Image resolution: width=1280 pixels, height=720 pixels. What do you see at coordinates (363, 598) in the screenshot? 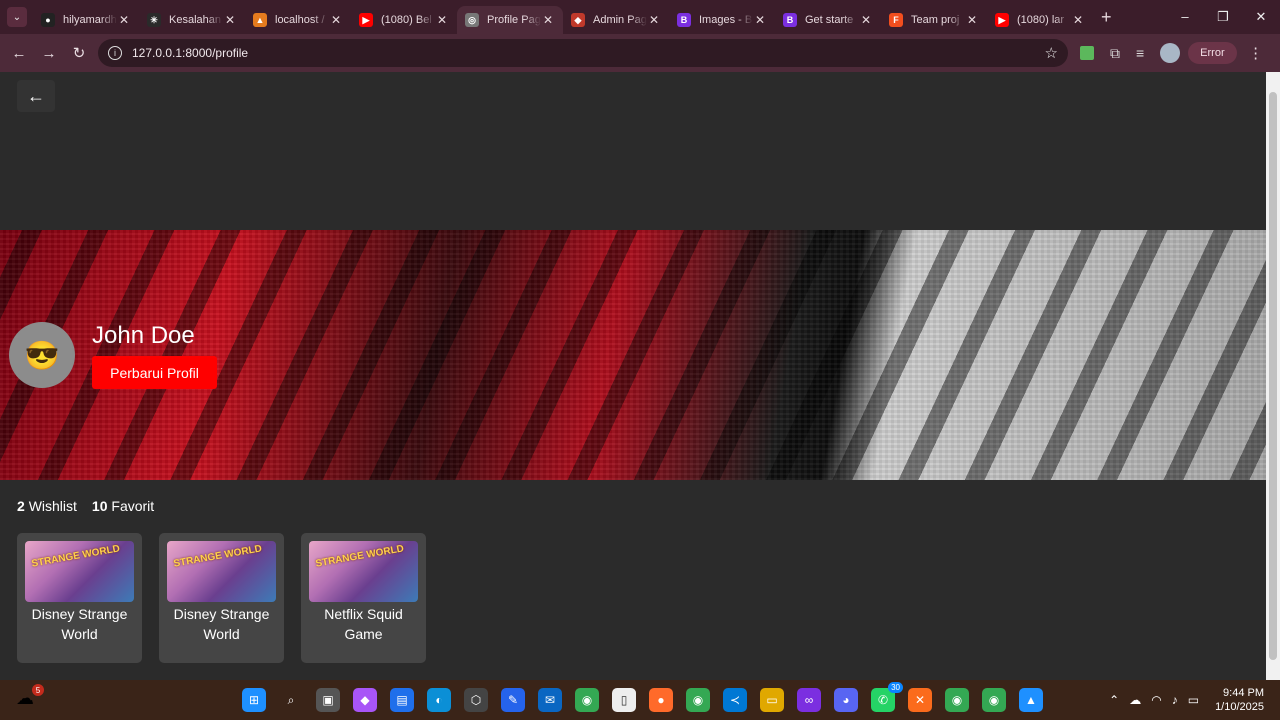
I see `movie-card: STRANGE WORLD Netflix Squid Game` at bounding box center [363, 598].